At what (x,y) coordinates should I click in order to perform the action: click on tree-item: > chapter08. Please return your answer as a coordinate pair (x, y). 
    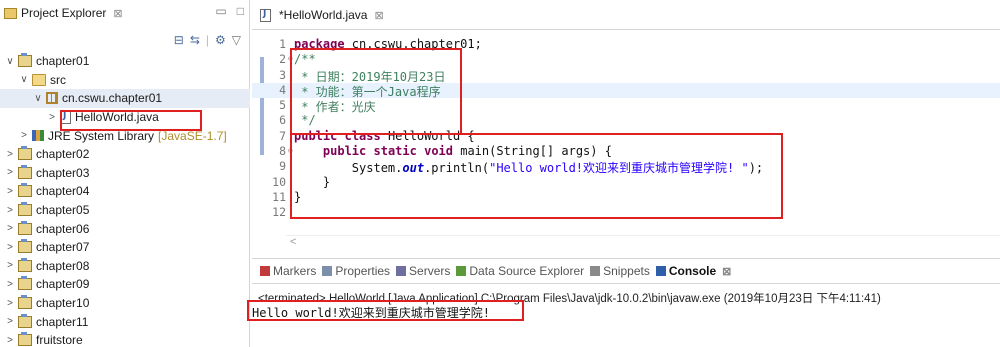
    Looking at the image, I should click on (125, 266).